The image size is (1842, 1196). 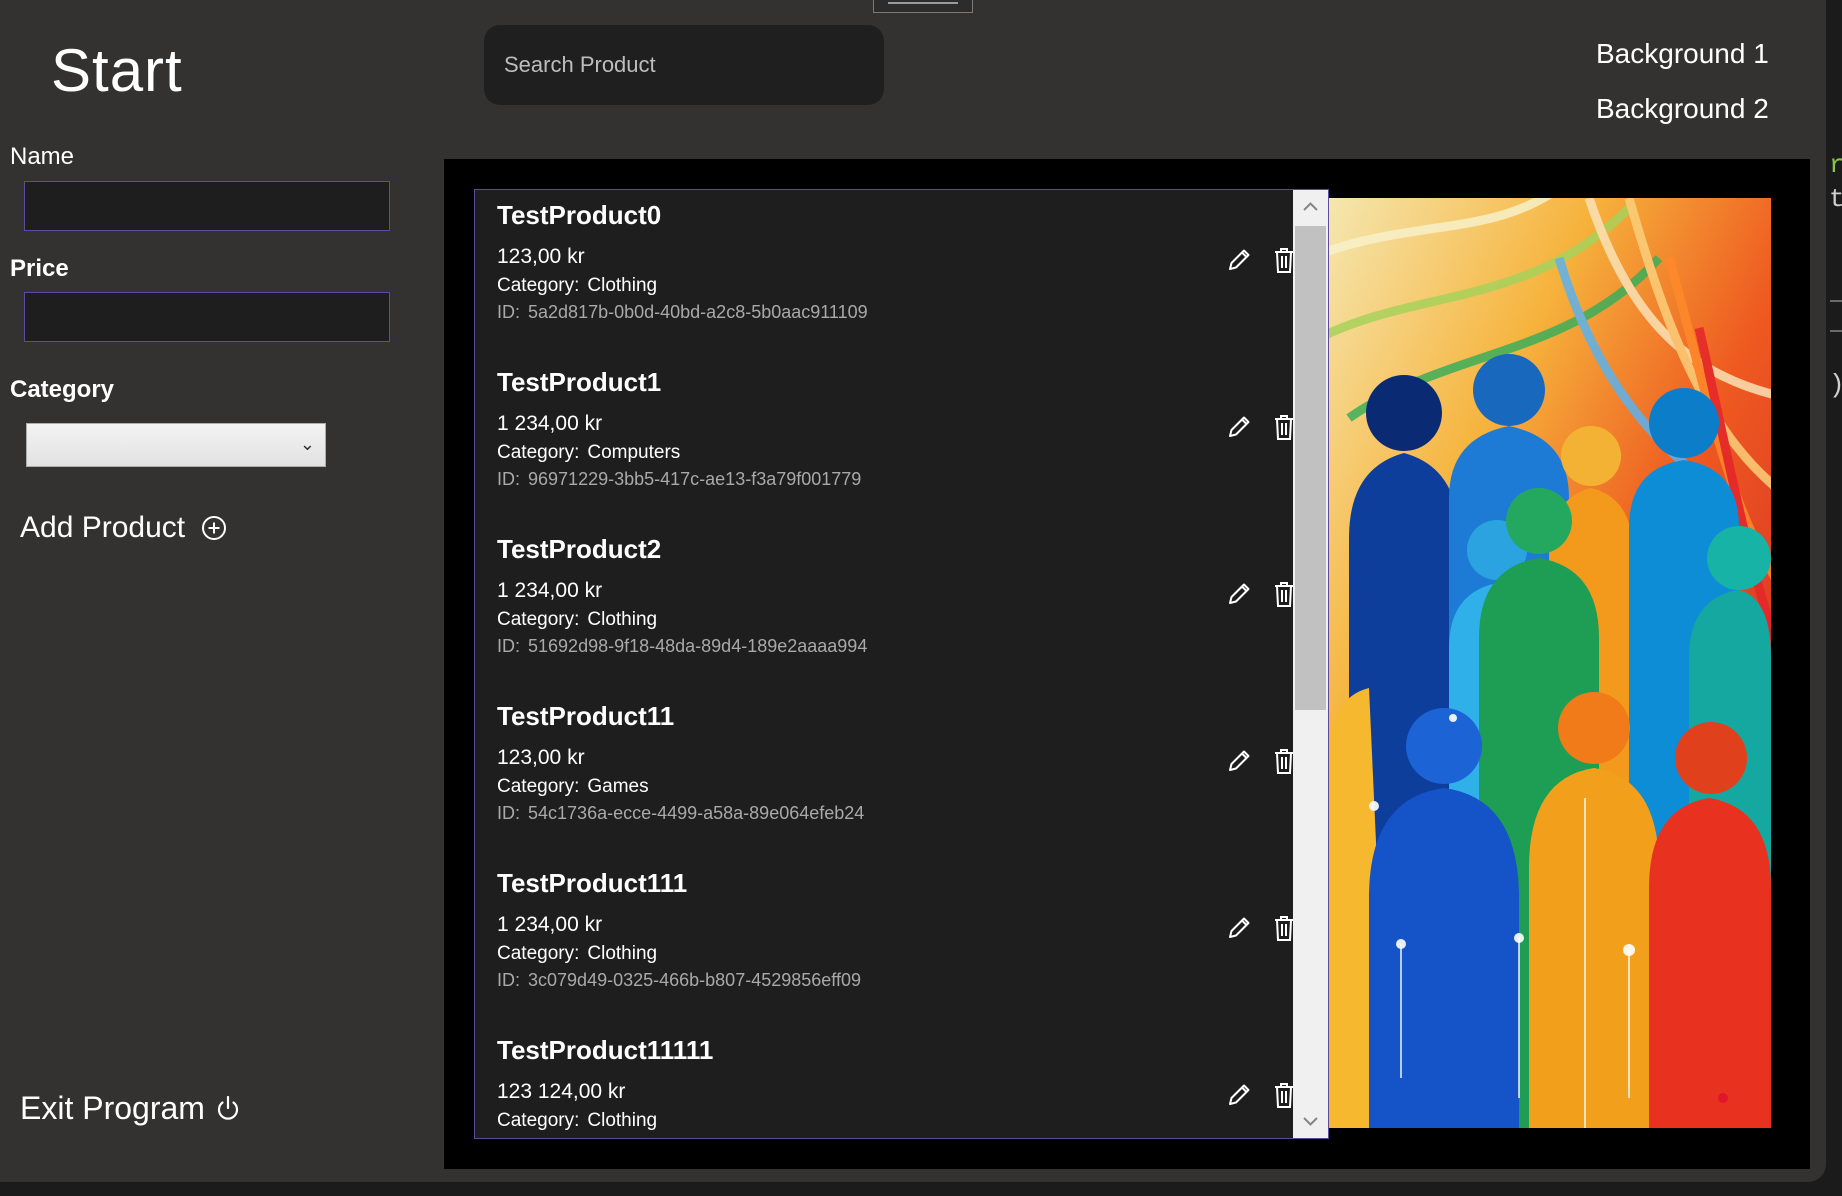 I want to click on id-value: 5a2d817b-0b0d-40bd-a2c8-5b0aac911109, so click(x=698, y=312).